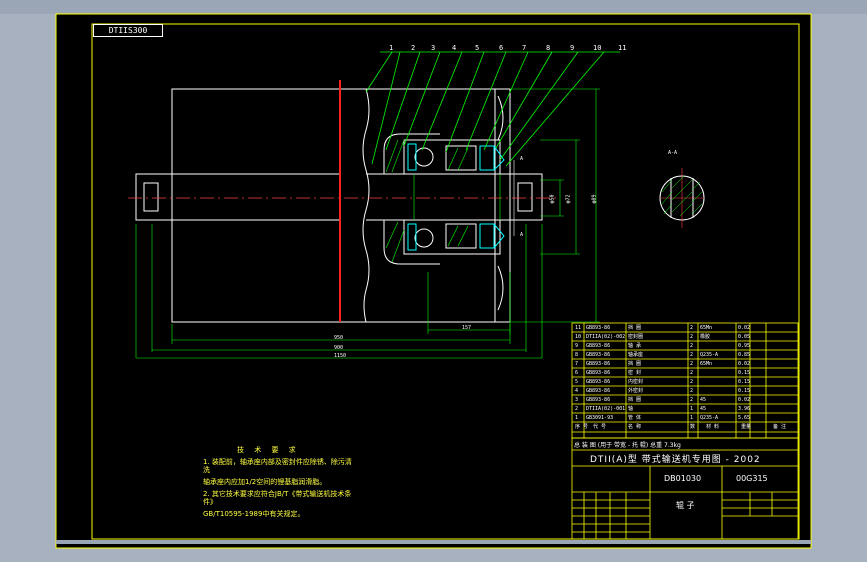  I want to click on section-label: A-A, so click(673, 153).